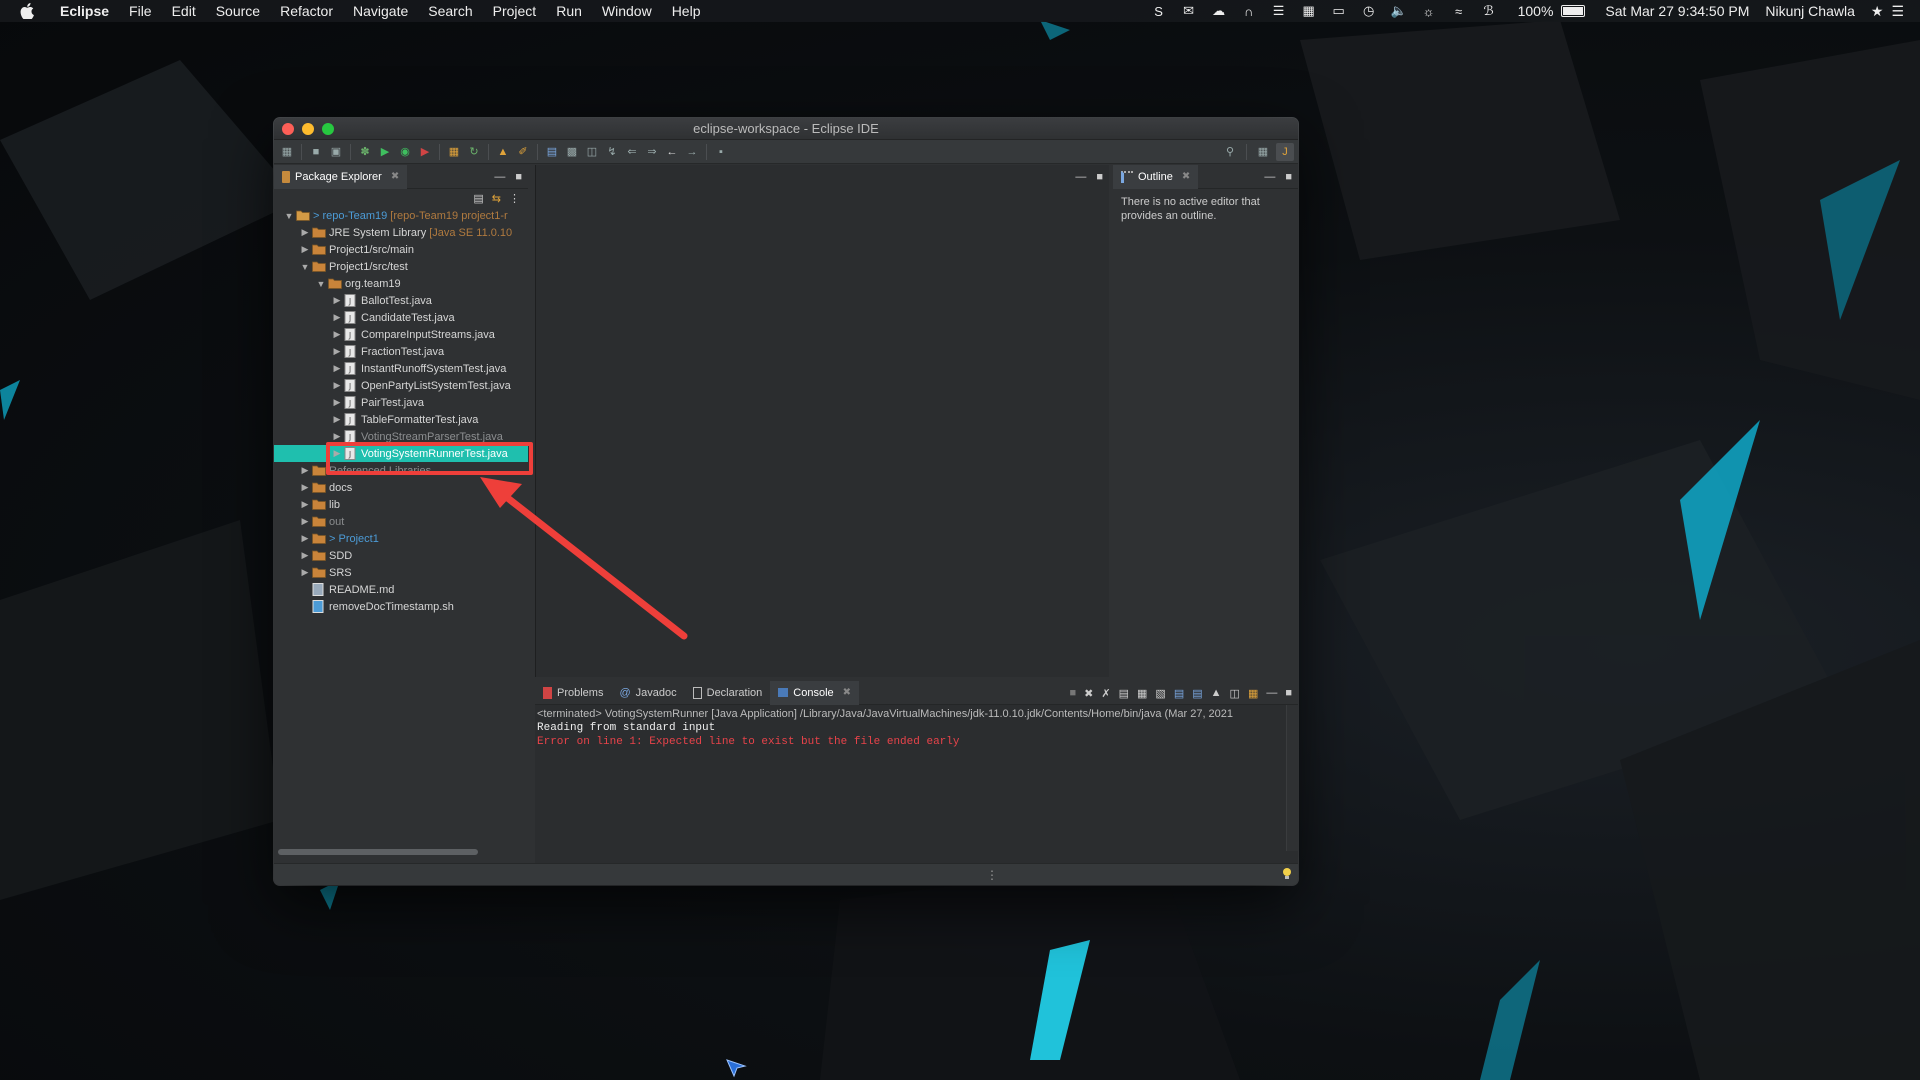 The image size is (1920, 1080). I want to click on show-on-stdout-icon: ▤, so click(1179, 693).